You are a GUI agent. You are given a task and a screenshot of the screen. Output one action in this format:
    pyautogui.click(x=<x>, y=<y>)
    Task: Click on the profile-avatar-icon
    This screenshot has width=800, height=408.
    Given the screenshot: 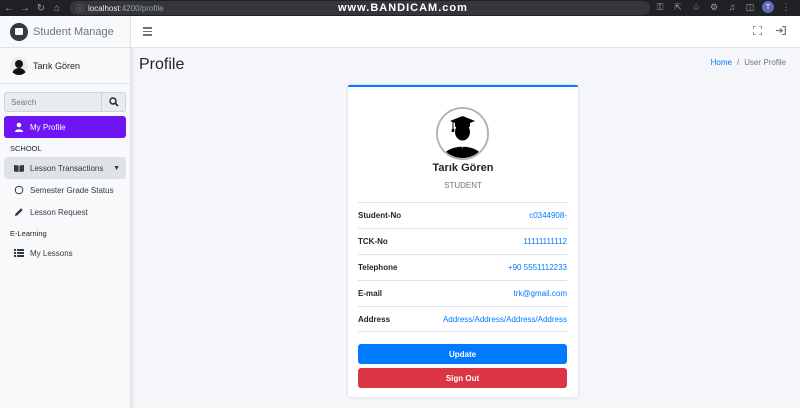 What is the action you would take?
    pyautogui.click(x=462, y=133)
    